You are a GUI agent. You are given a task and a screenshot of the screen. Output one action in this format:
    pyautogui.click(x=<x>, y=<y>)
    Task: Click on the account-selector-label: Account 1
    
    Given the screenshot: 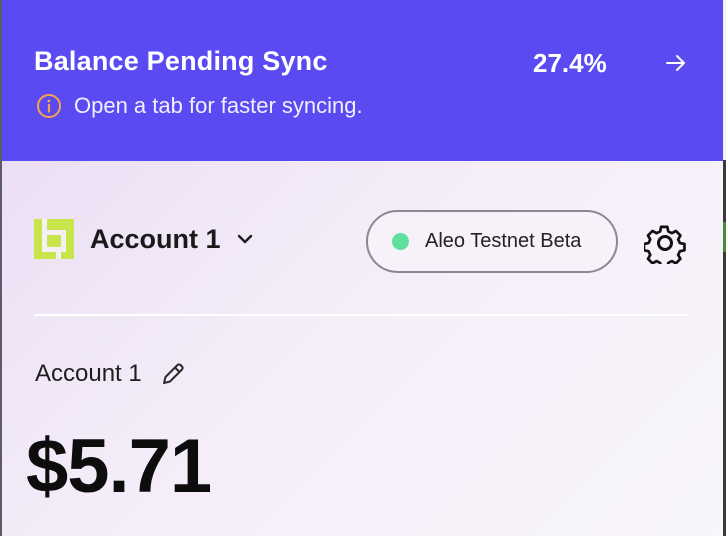 What is the action you would take?
    pyautogui.click(x=155, y=238)
    